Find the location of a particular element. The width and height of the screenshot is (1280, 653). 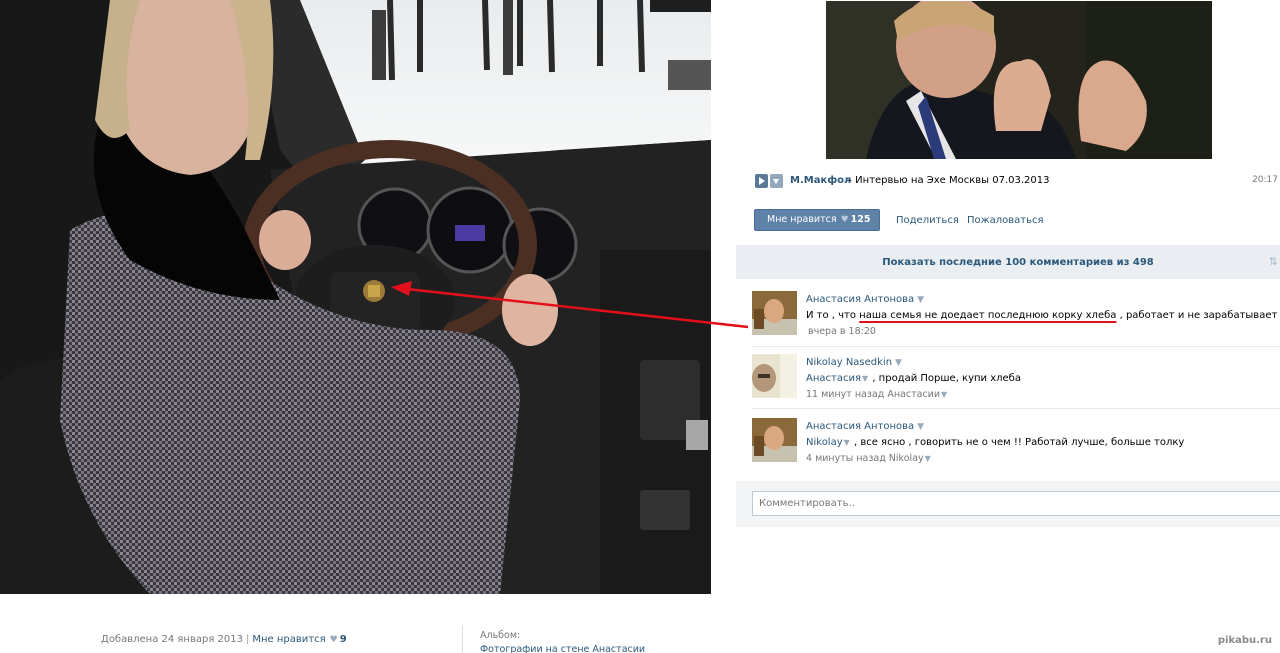

comment-form is located at coordinates (1008, 504).